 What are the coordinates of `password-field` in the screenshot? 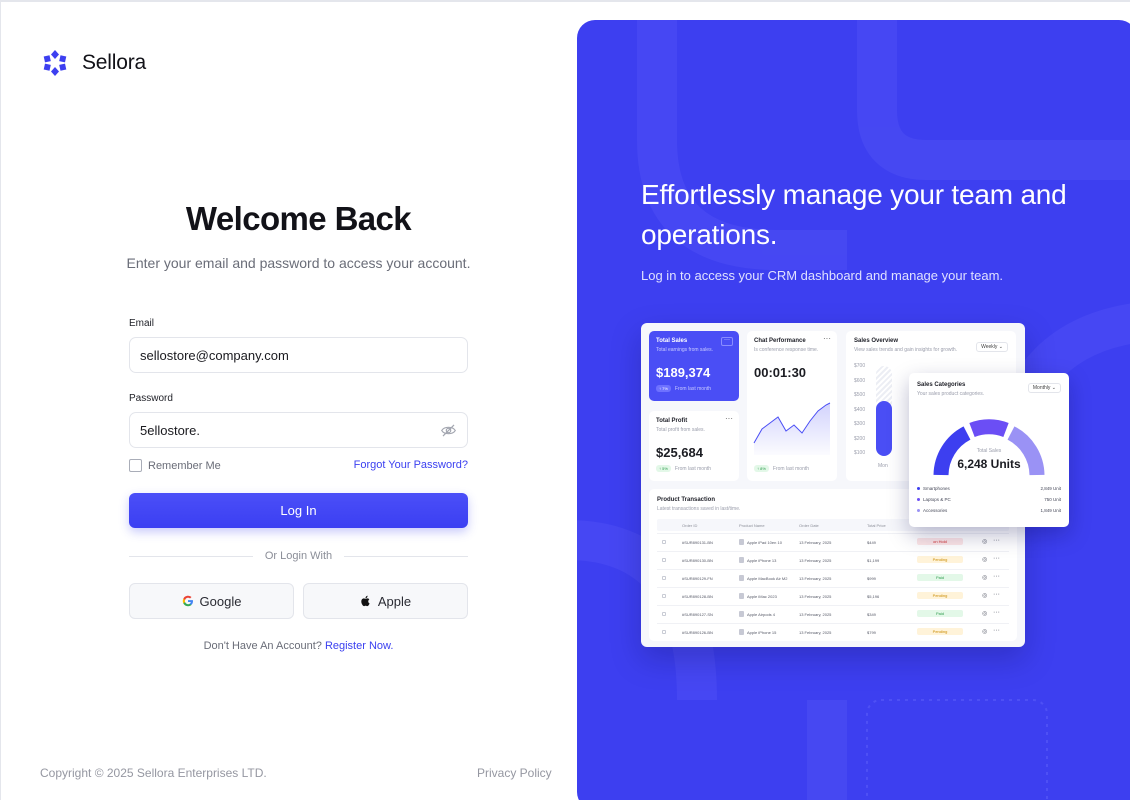 It's located at (298, 430).